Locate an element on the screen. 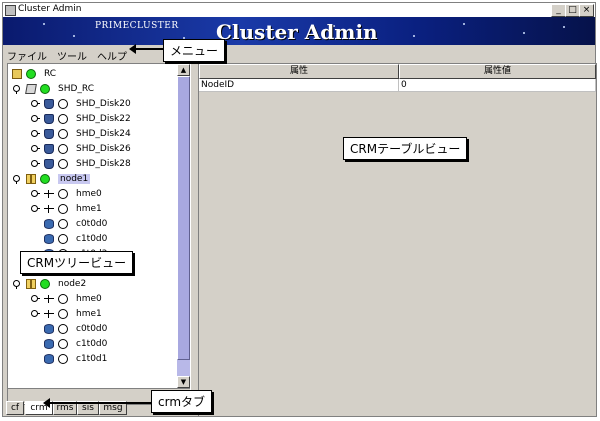  tree-item: c1t0d1 is located at coordinates (92, 359).